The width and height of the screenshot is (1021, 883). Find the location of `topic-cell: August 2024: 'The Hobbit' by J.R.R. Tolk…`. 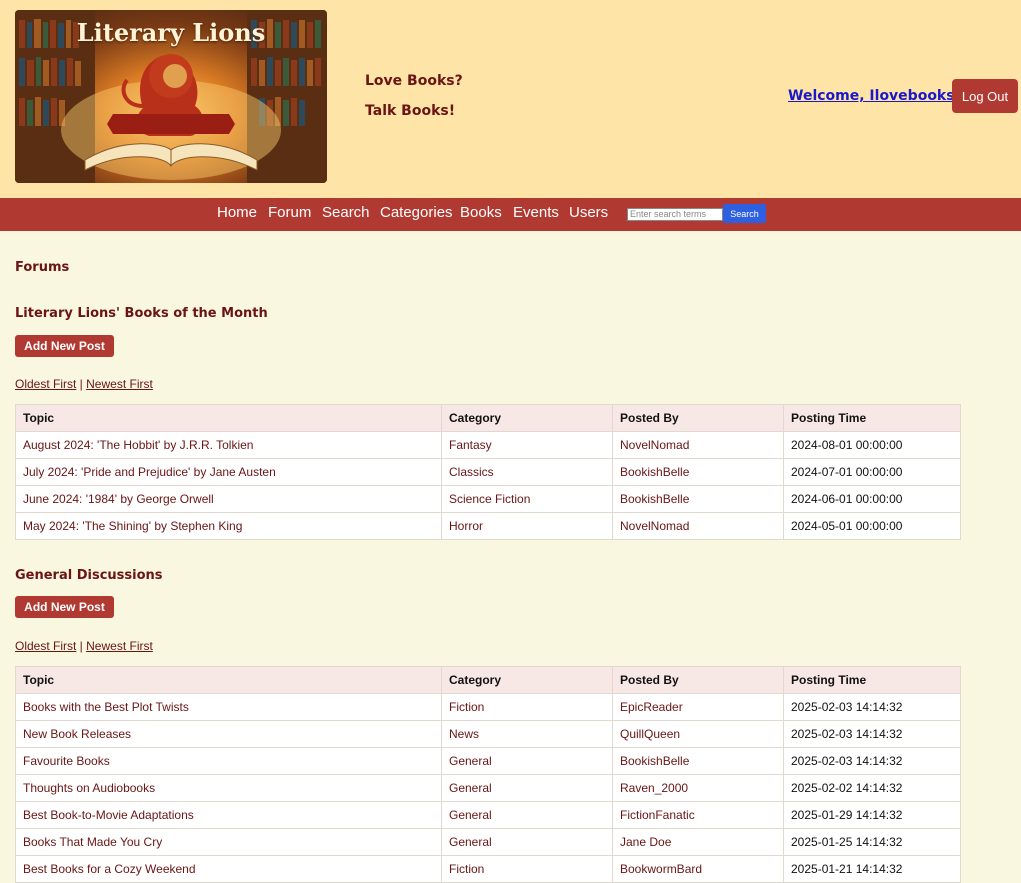

topic-cell: August 2024: 'The Hobbit' by J.R.R. Tolk… is located at coordinates (228, 445).